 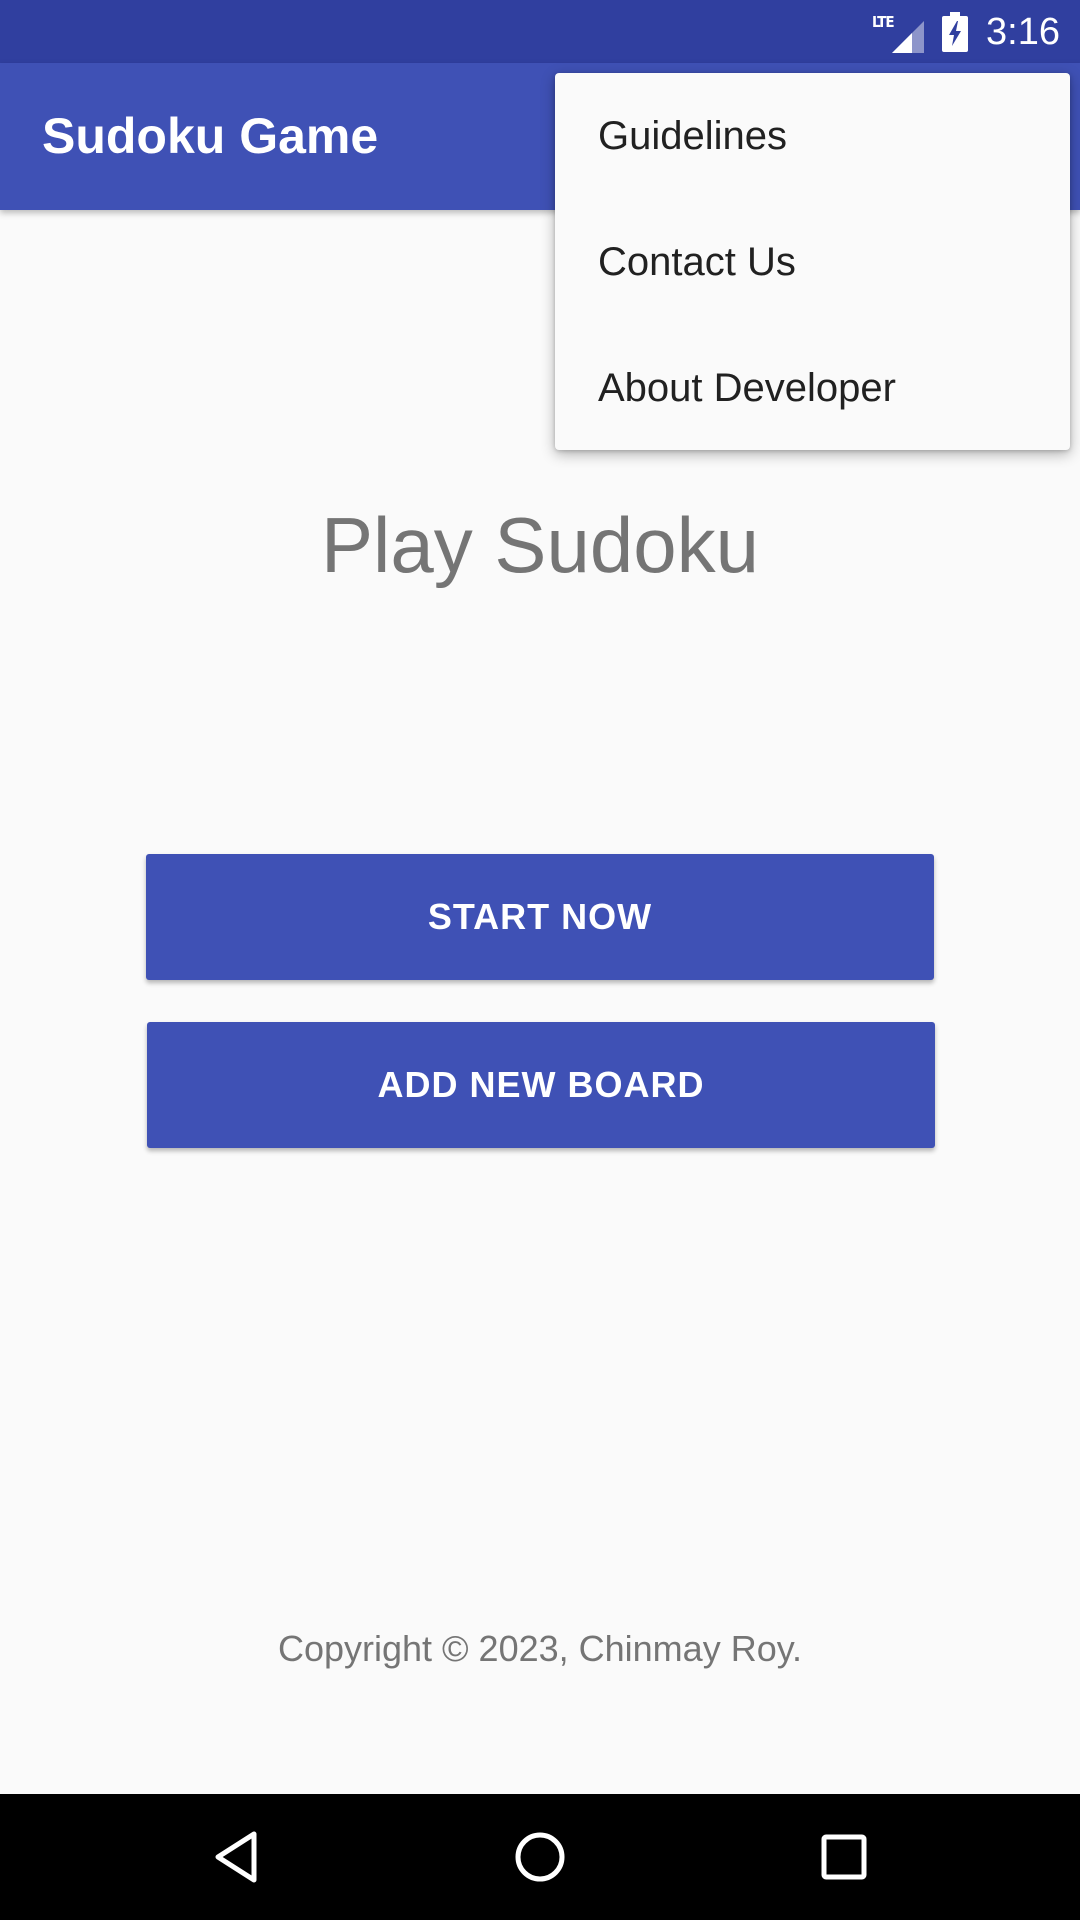 What do you see at coordinates (540, 917) in the screenshot?
I see `start-now-button: START NOW` at bounding box center [540, 917].